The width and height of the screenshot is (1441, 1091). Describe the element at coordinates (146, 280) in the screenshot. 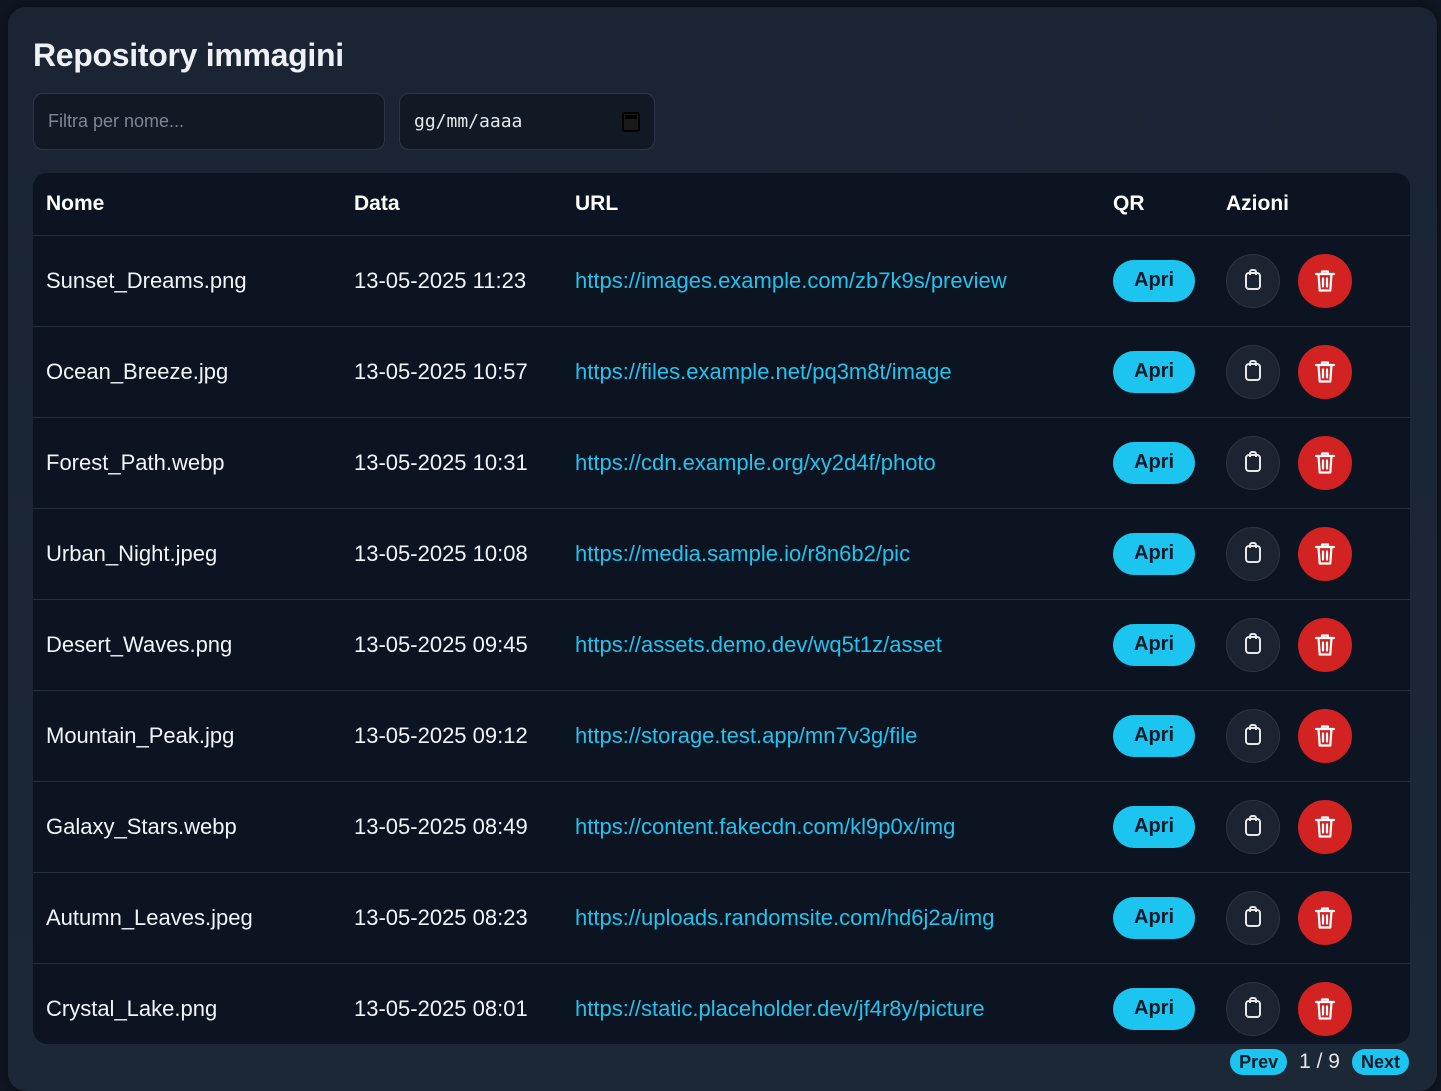

I see `image-name: Sunset_Dreams.png` at that location.